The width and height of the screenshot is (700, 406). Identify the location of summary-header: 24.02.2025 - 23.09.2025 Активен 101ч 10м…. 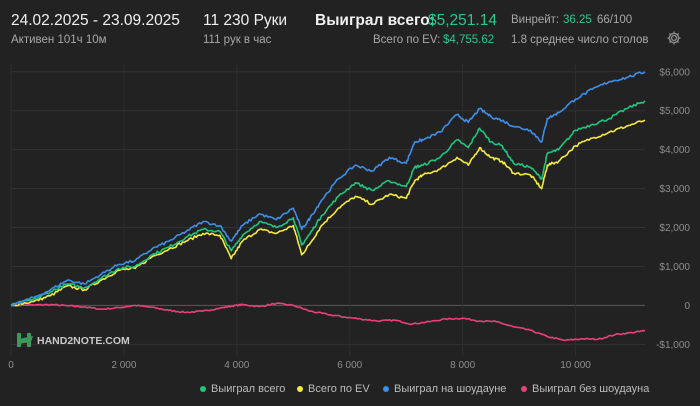
(350, 28).